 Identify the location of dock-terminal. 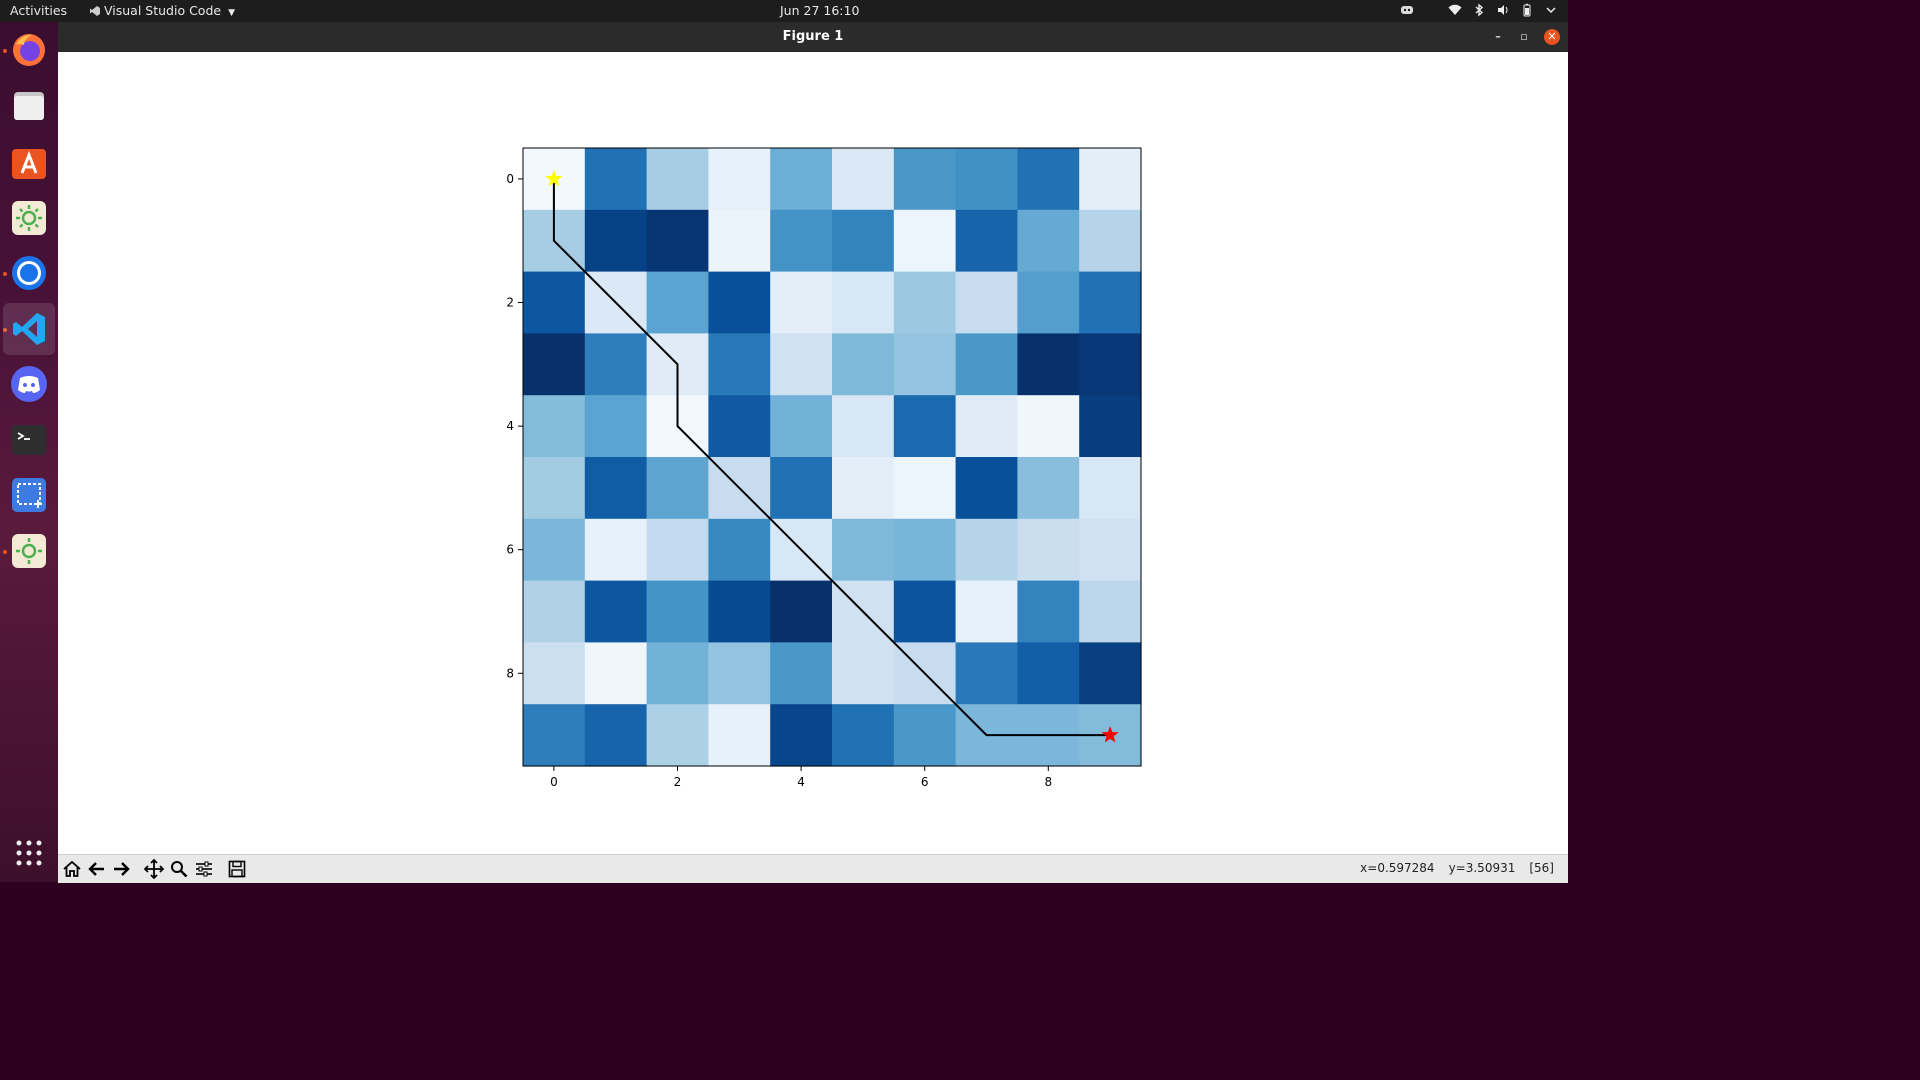
(29, 440).